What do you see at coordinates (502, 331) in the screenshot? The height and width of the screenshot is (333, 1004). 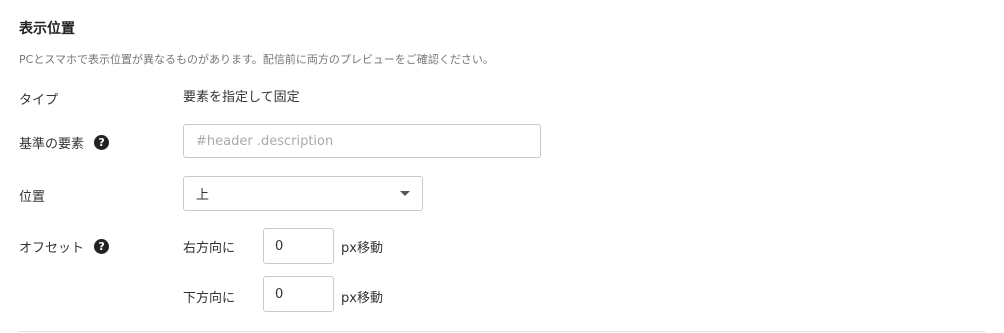 I see `divider` at bounding box center [502, 331].